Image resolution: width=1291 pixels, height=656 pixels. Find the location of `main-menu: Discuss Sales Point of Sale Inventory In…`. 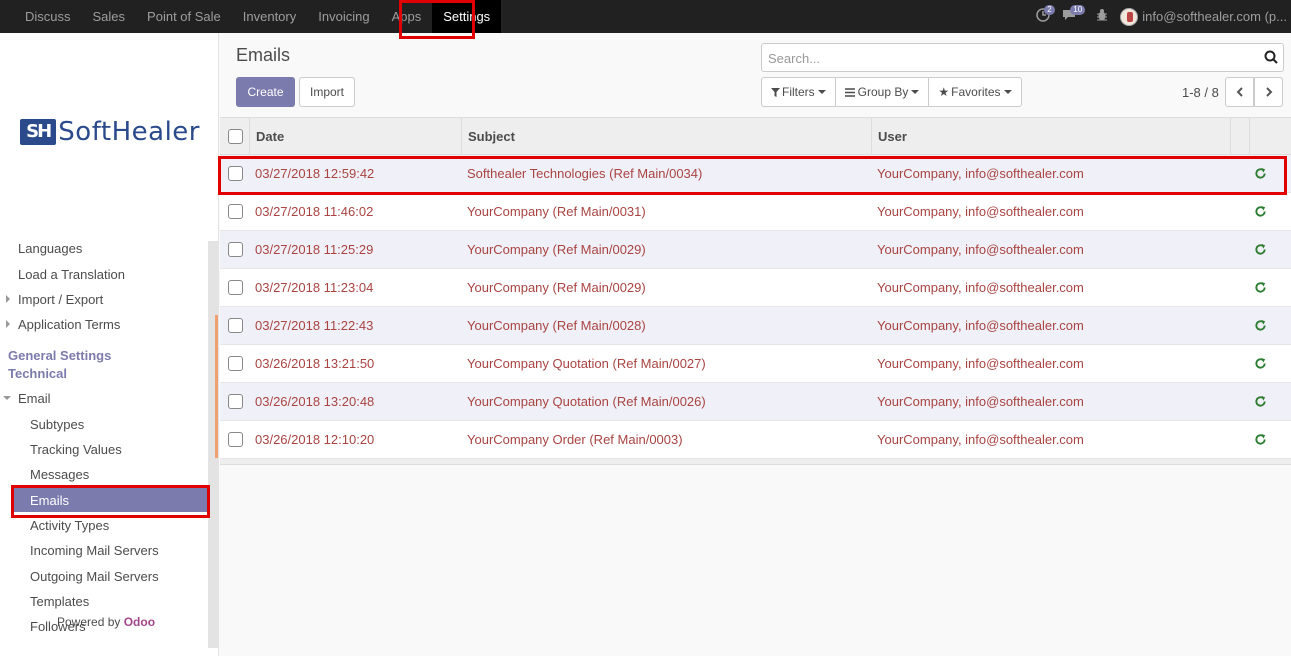

main-menu: Discuss Sales Point of Sale Inventory In… is located at coordinates (258, 16).